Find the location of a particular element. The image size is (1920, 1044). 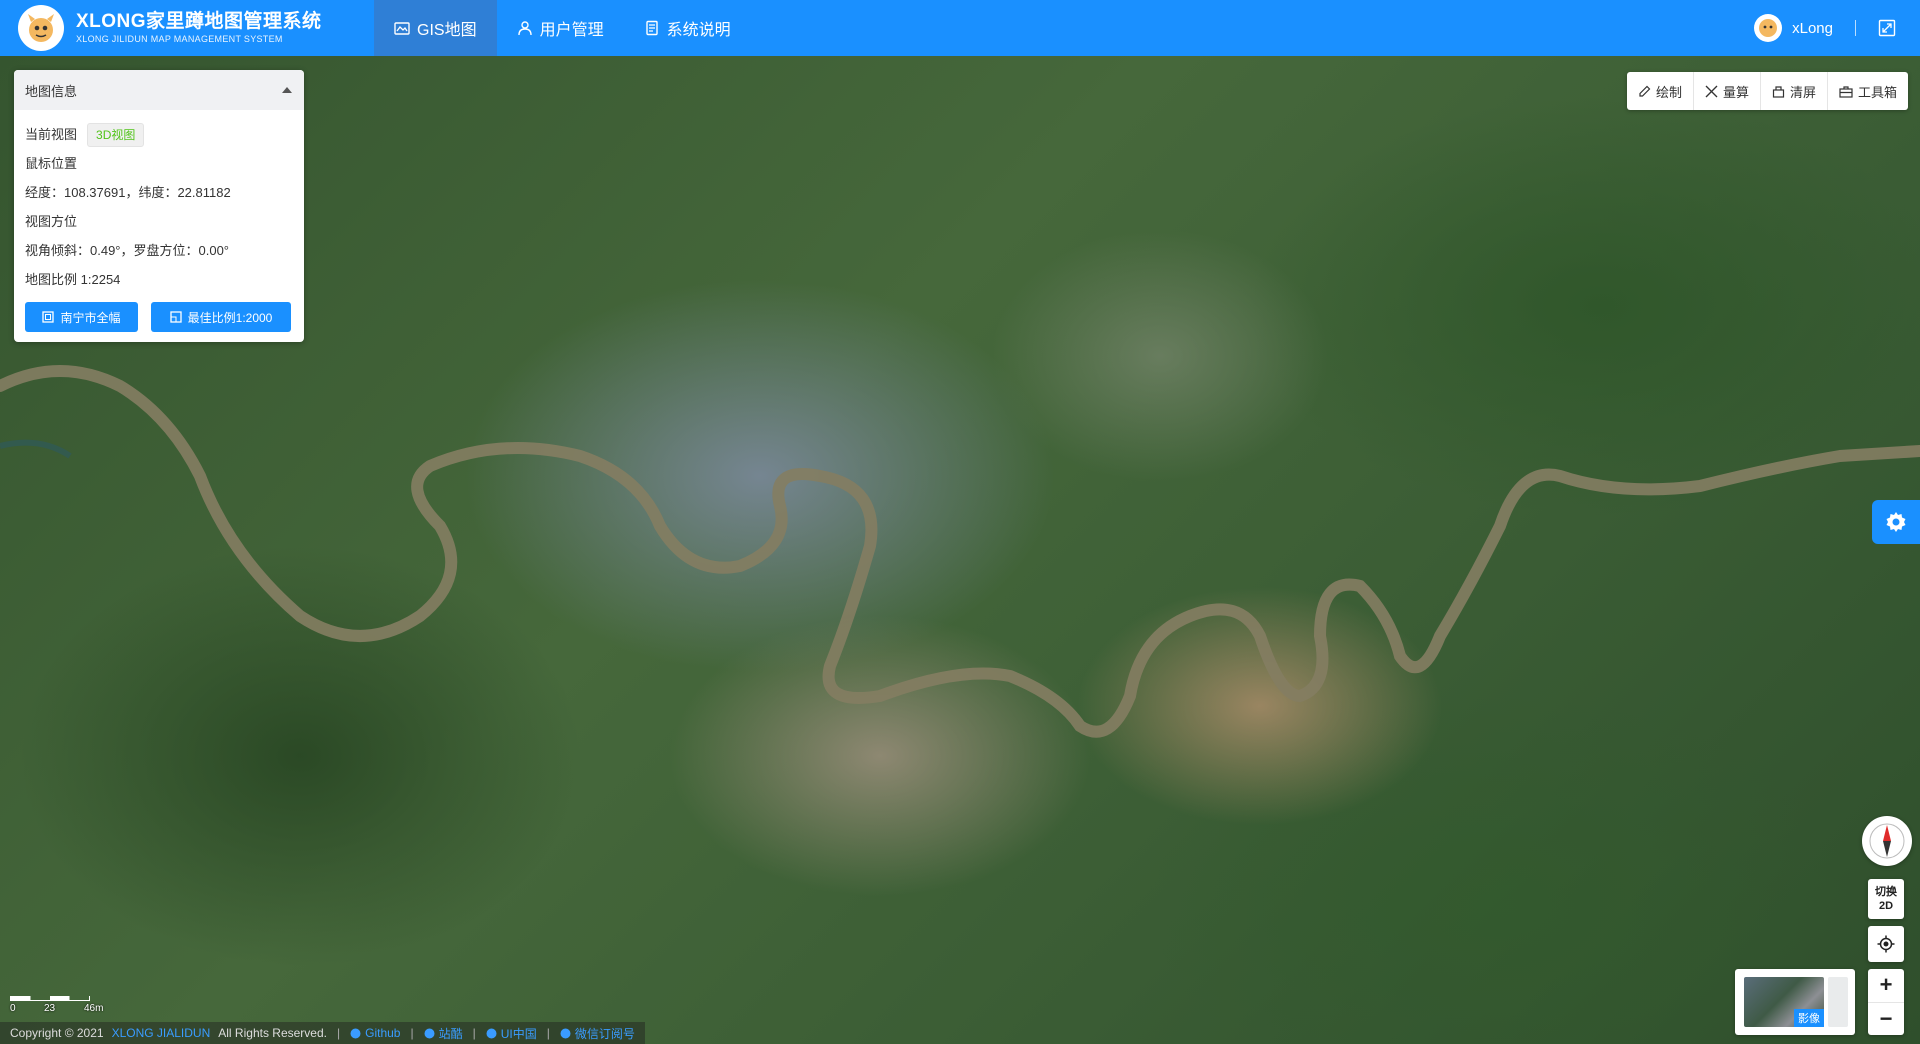

clear-tool-button: 清屏 is located at coordinates (1793, 91).